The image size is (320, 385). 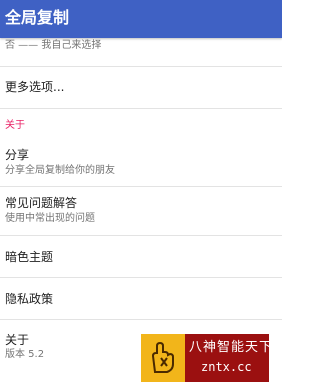 What do you see at coordinates (141, 52) in the screenshot?
I see `setting-item-selection-mode: 否 —— 我自己来选择` at bounding box center [141, 52].